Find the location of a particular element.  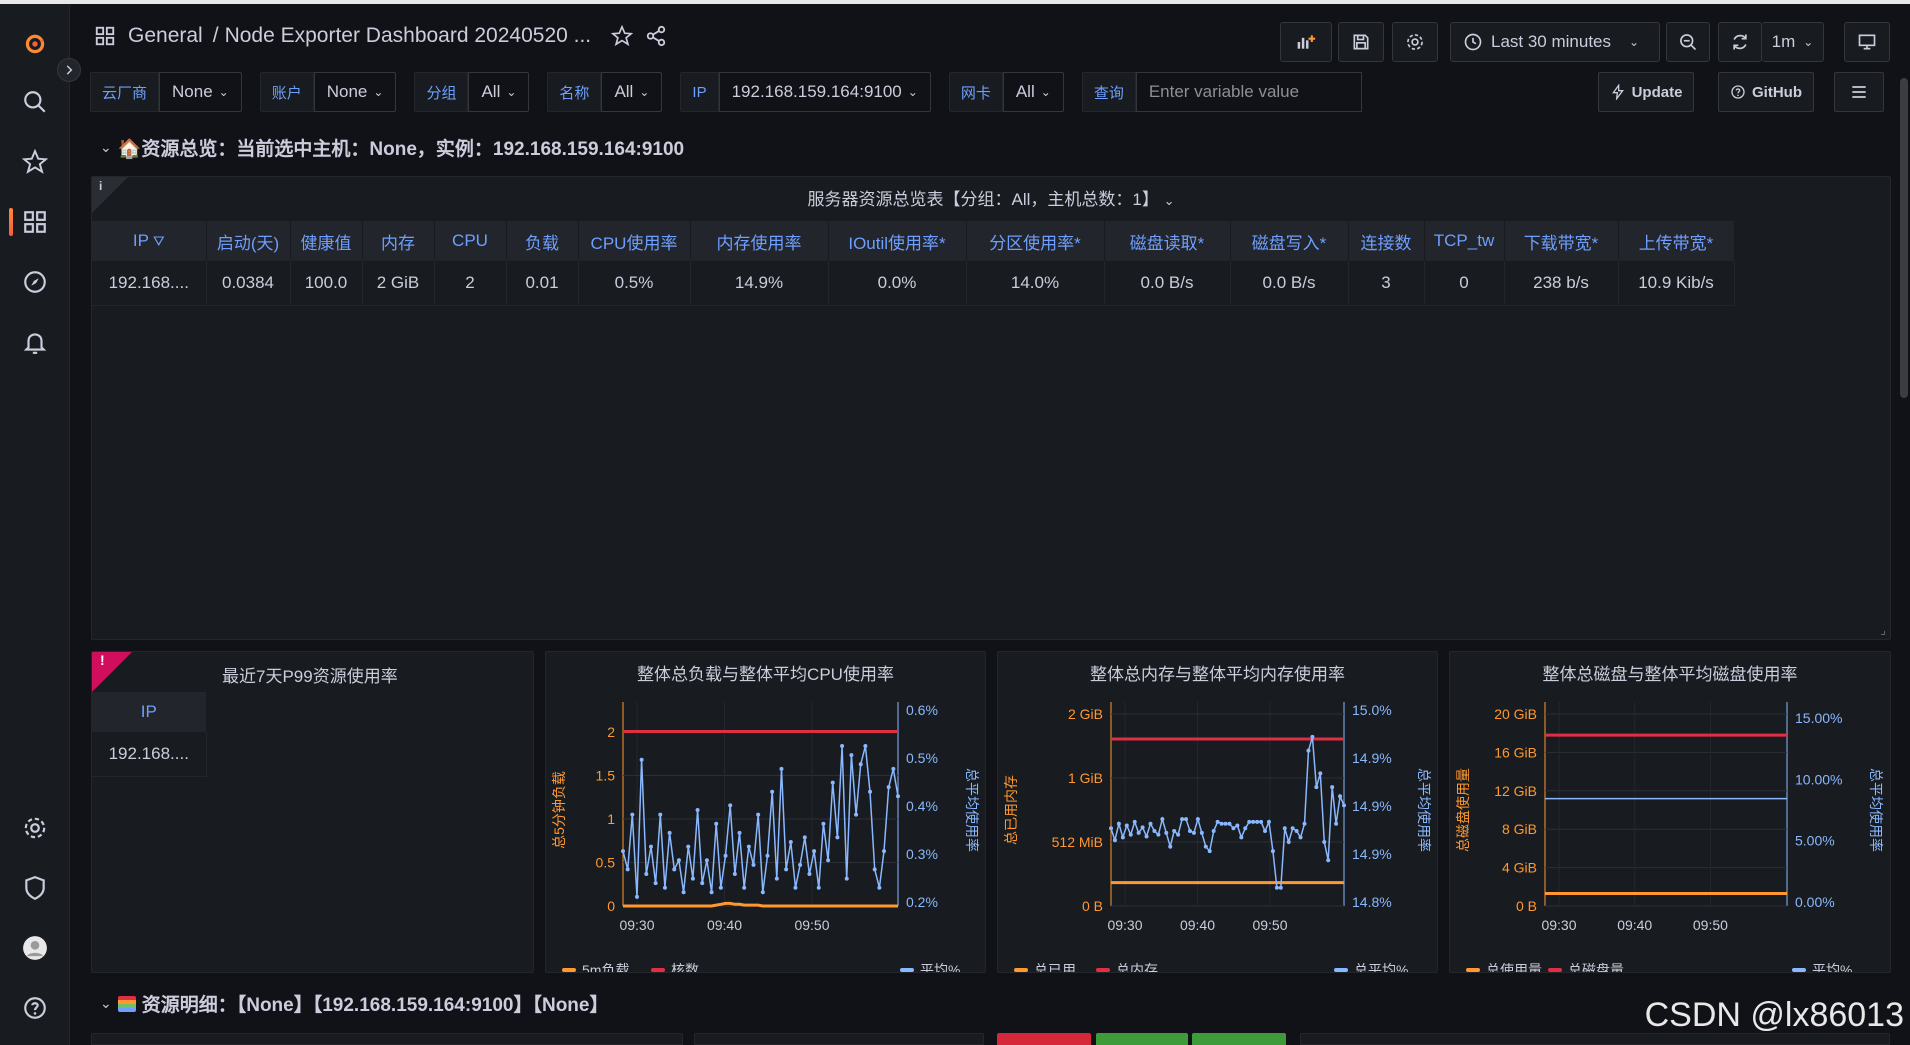

var-select-ip: 192.168.159.164:9100 ⌄ is located at coordinates (824, 92).